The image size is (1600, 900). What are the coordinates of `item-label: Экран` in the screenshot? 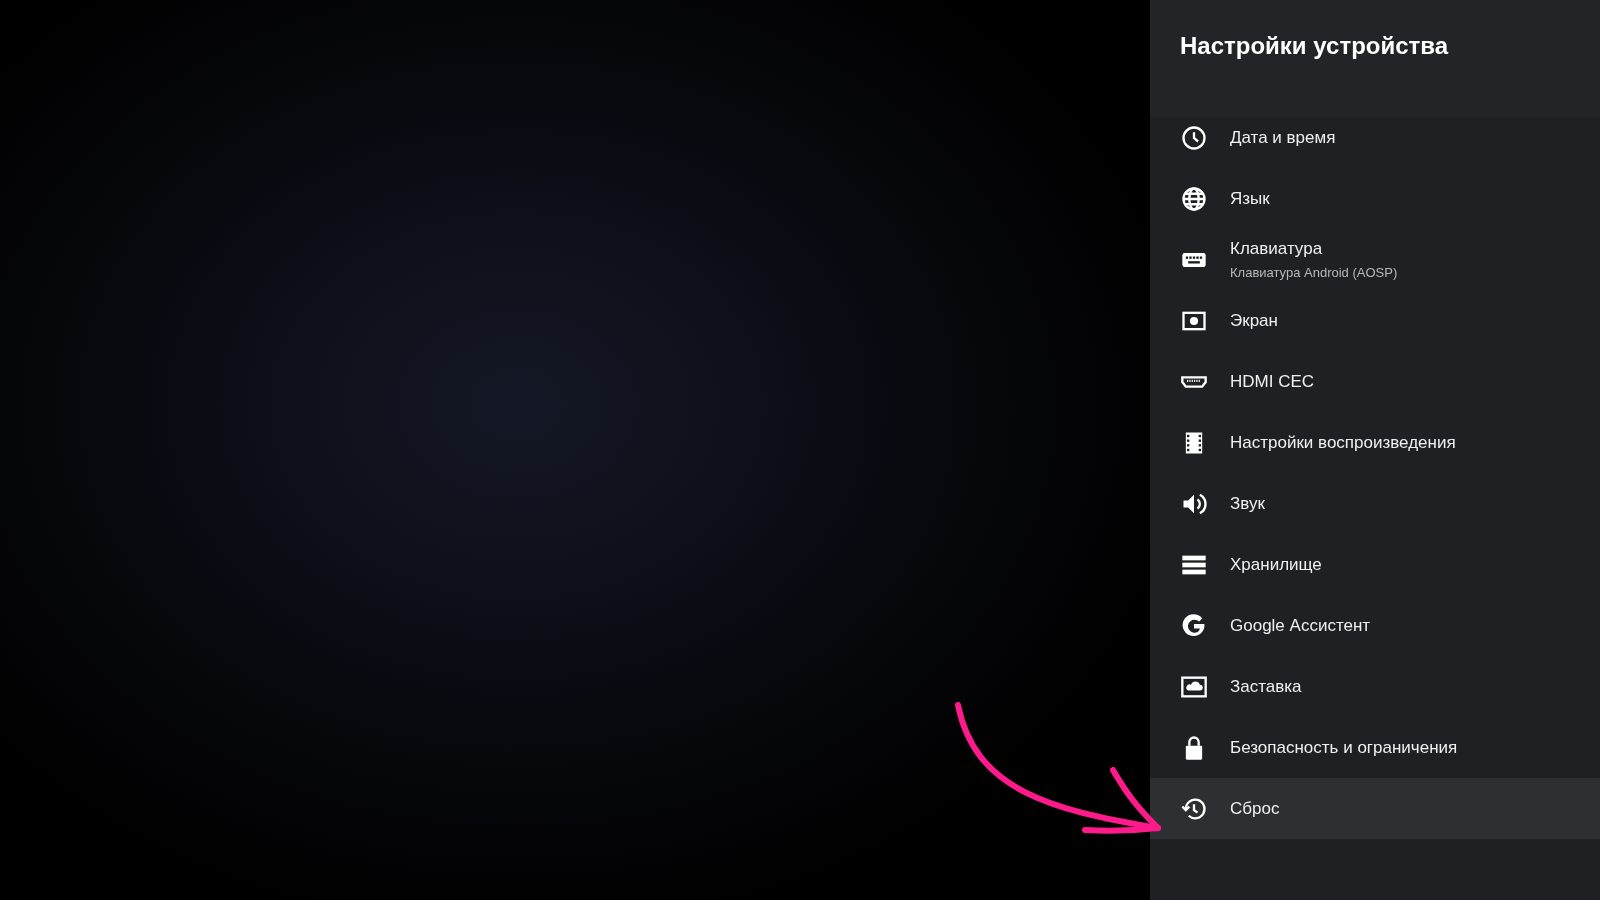 It's located at (1254, 320).